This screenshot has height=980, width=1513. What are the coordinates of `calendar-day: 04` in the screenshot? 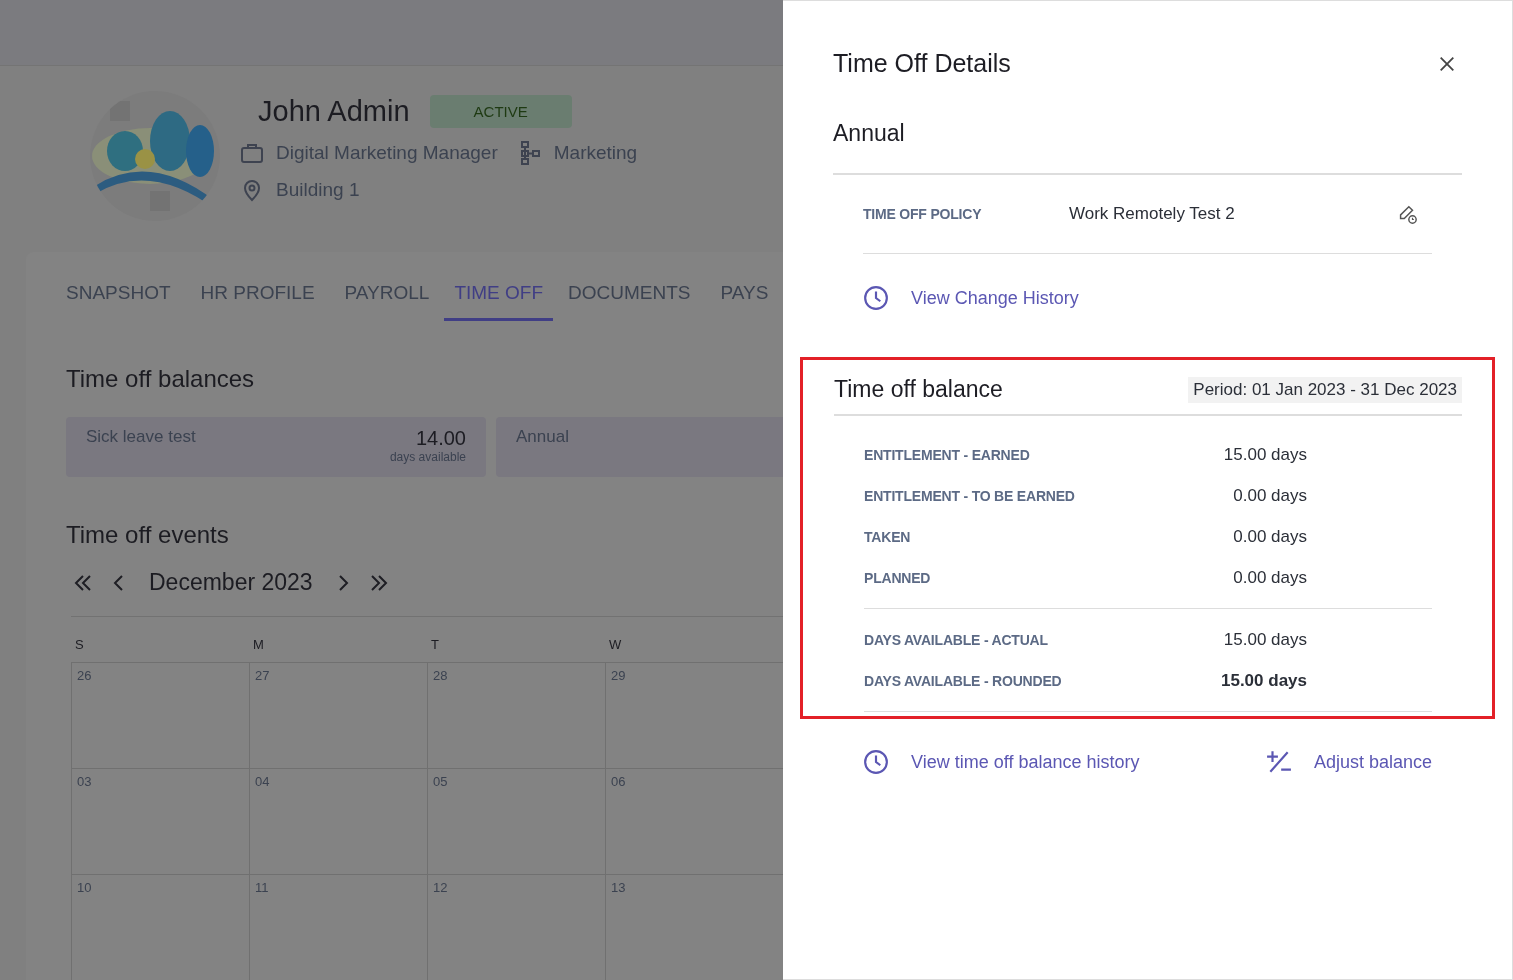 It's located at (338, 821).